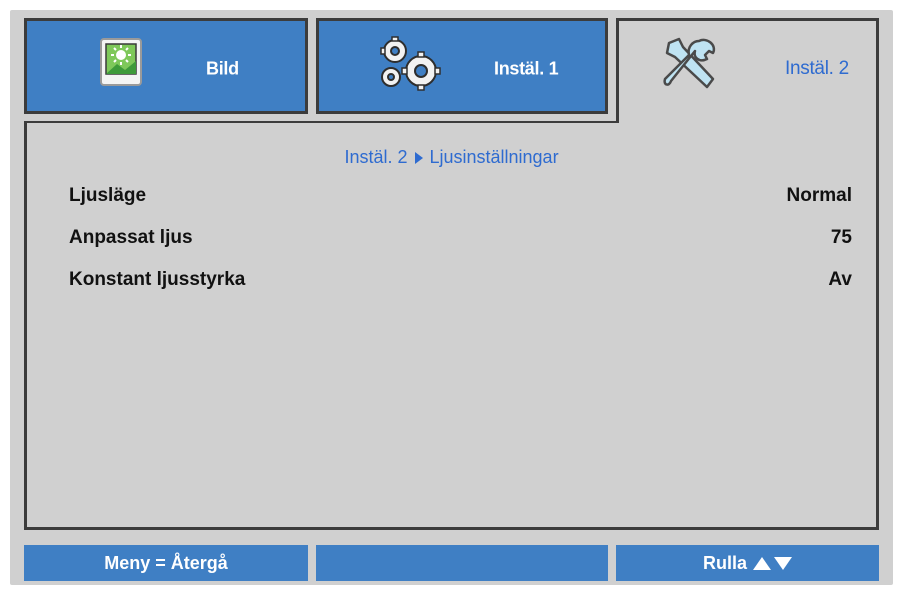 This screenshot has width=903, height=597. I want to click on setting-value: Normal, so click(819, 195).